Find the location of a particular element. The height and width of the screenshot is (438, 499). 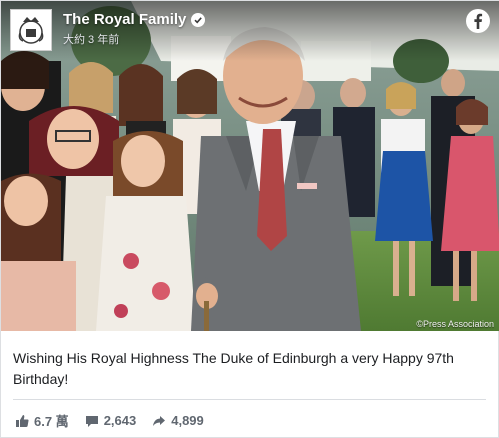

page-name-link: The Royal Family is located at coordinates (134, 19).